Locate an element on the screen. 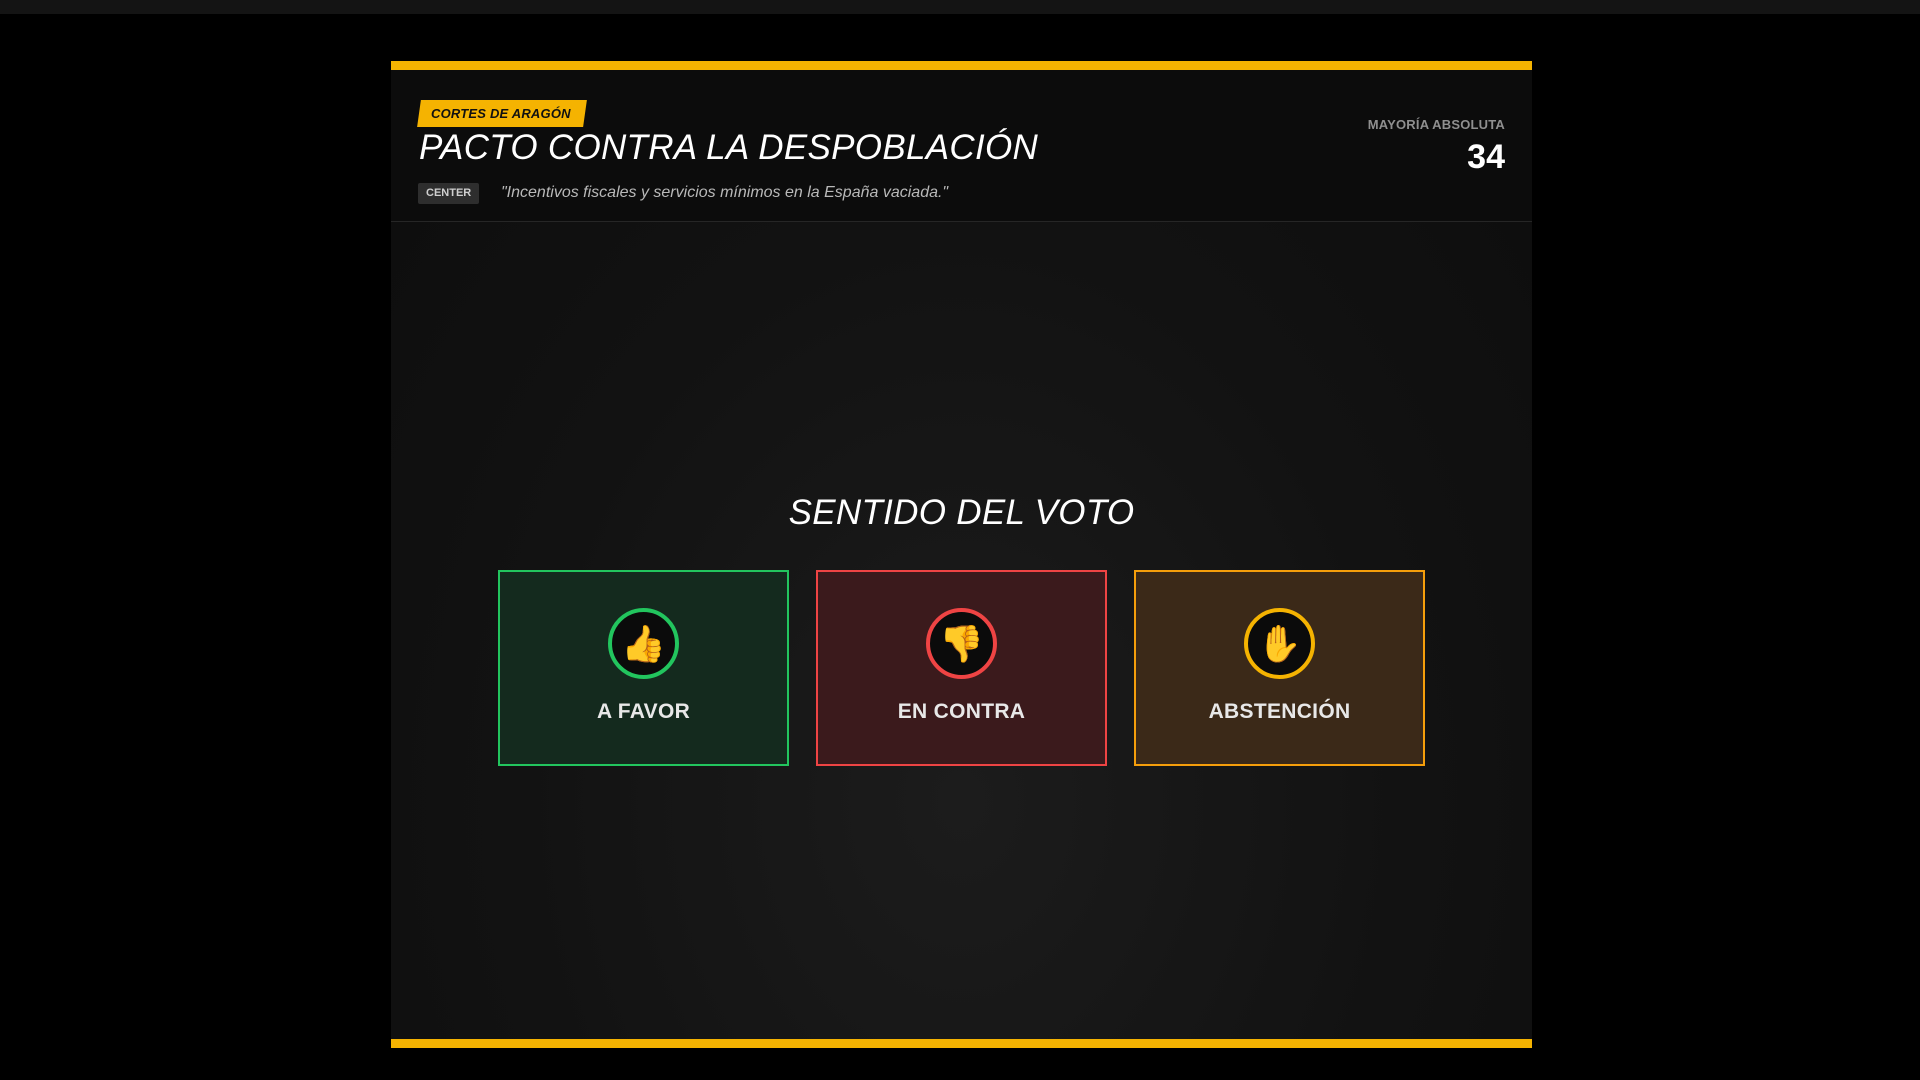  ideology-badge: CENTER is located at coordinates (449, 193).